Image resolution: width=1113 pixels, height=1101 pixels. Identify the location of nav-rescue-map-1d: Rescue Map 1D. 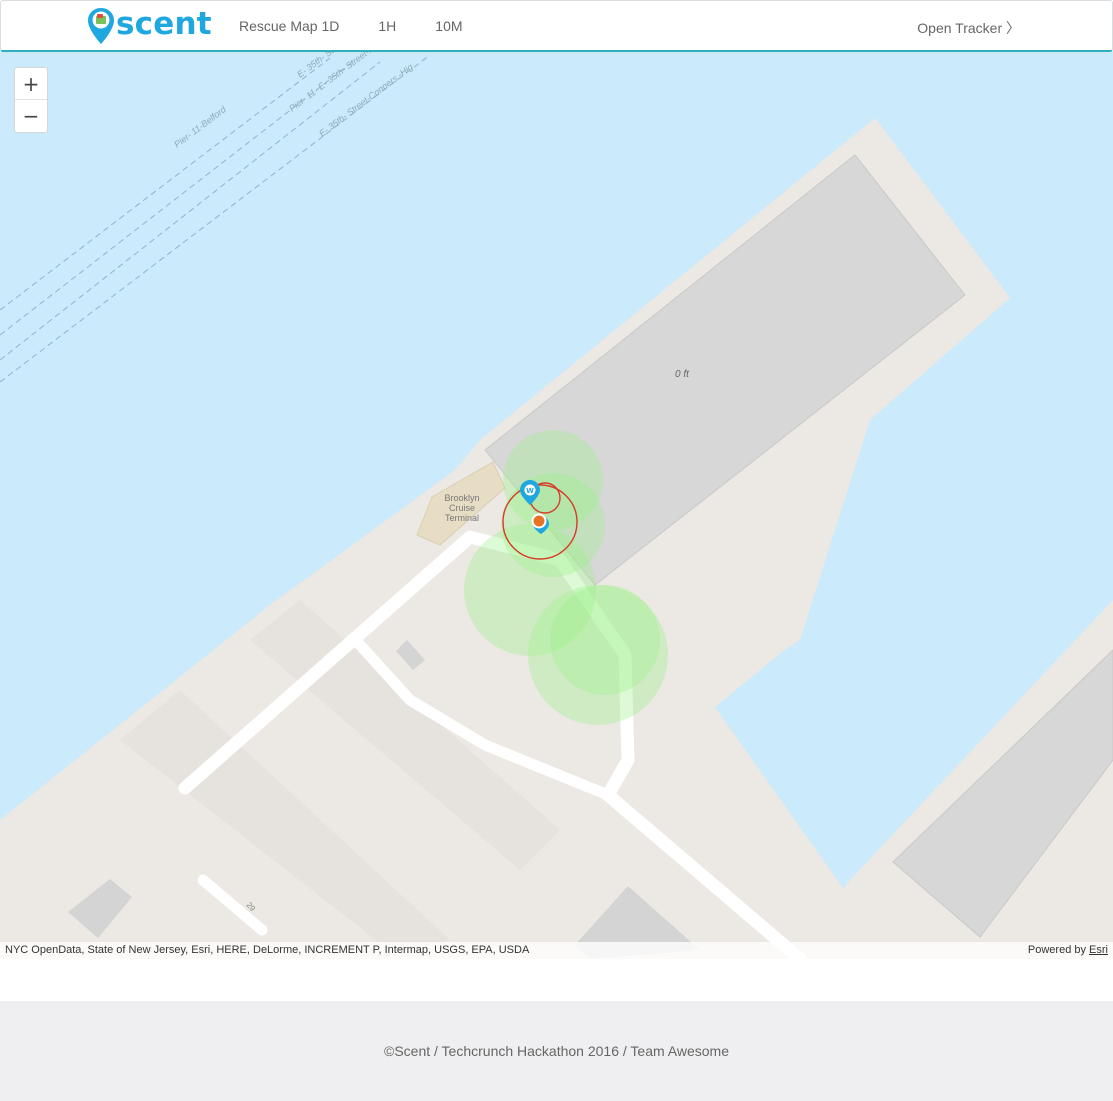
(289, 26).